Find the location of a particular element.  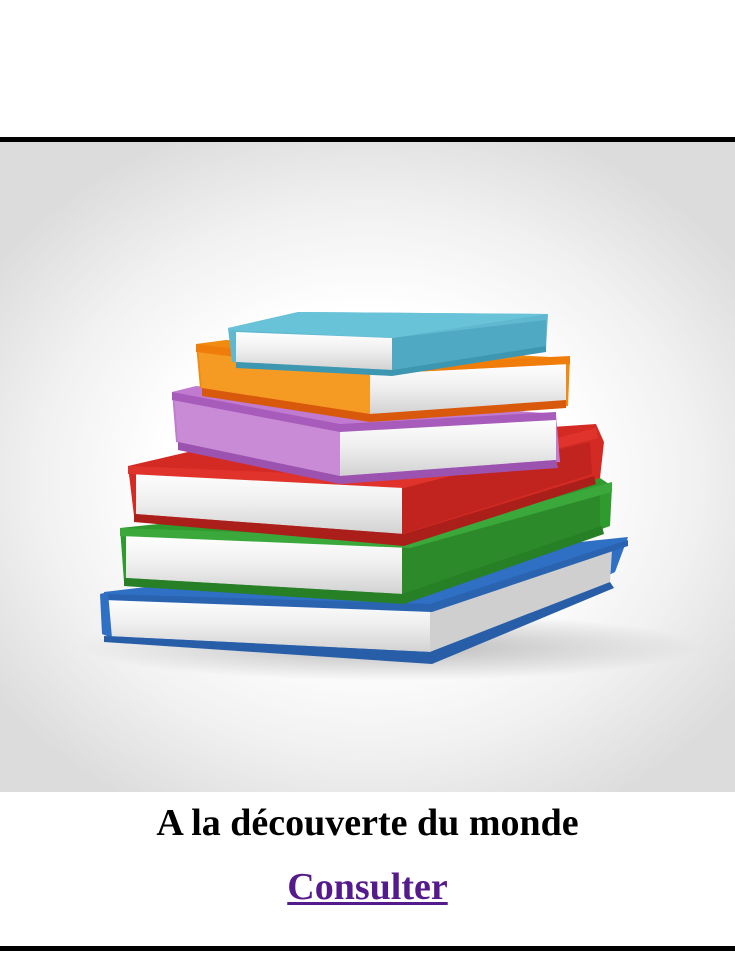

consult-link-wrapper: Consulter is located at coordinates (367, 887).